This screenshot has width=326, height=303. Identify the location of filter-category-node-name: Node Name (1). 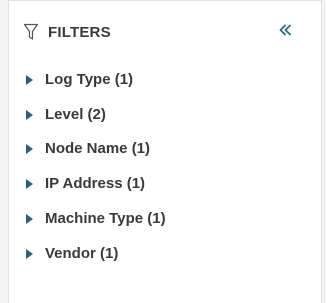
(96, 149).